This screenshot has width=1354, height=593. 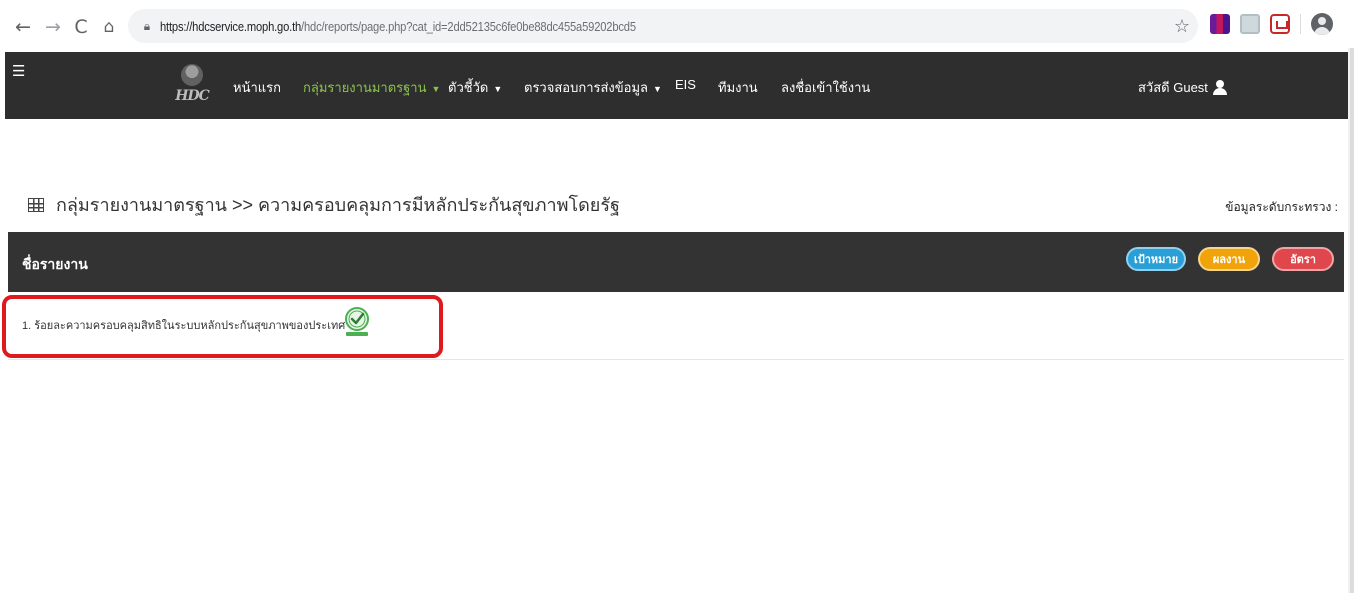 I want to click on nav-standard-reports-label: กลุ่มรายงานมาตรฐาน, so click(x=365, y=87).